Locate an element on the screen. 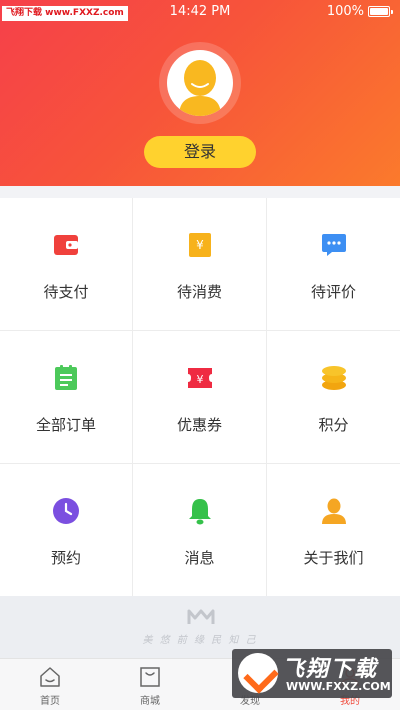 This screenshot has height=710, width=400. grid-item-label: 积分 is located at coordinates (333, 425).